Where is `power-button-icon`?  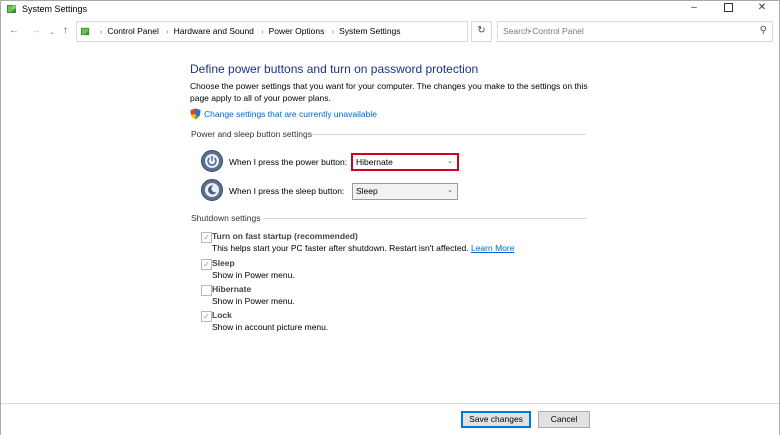
power-button-icon is located at coordinates (212, 161).